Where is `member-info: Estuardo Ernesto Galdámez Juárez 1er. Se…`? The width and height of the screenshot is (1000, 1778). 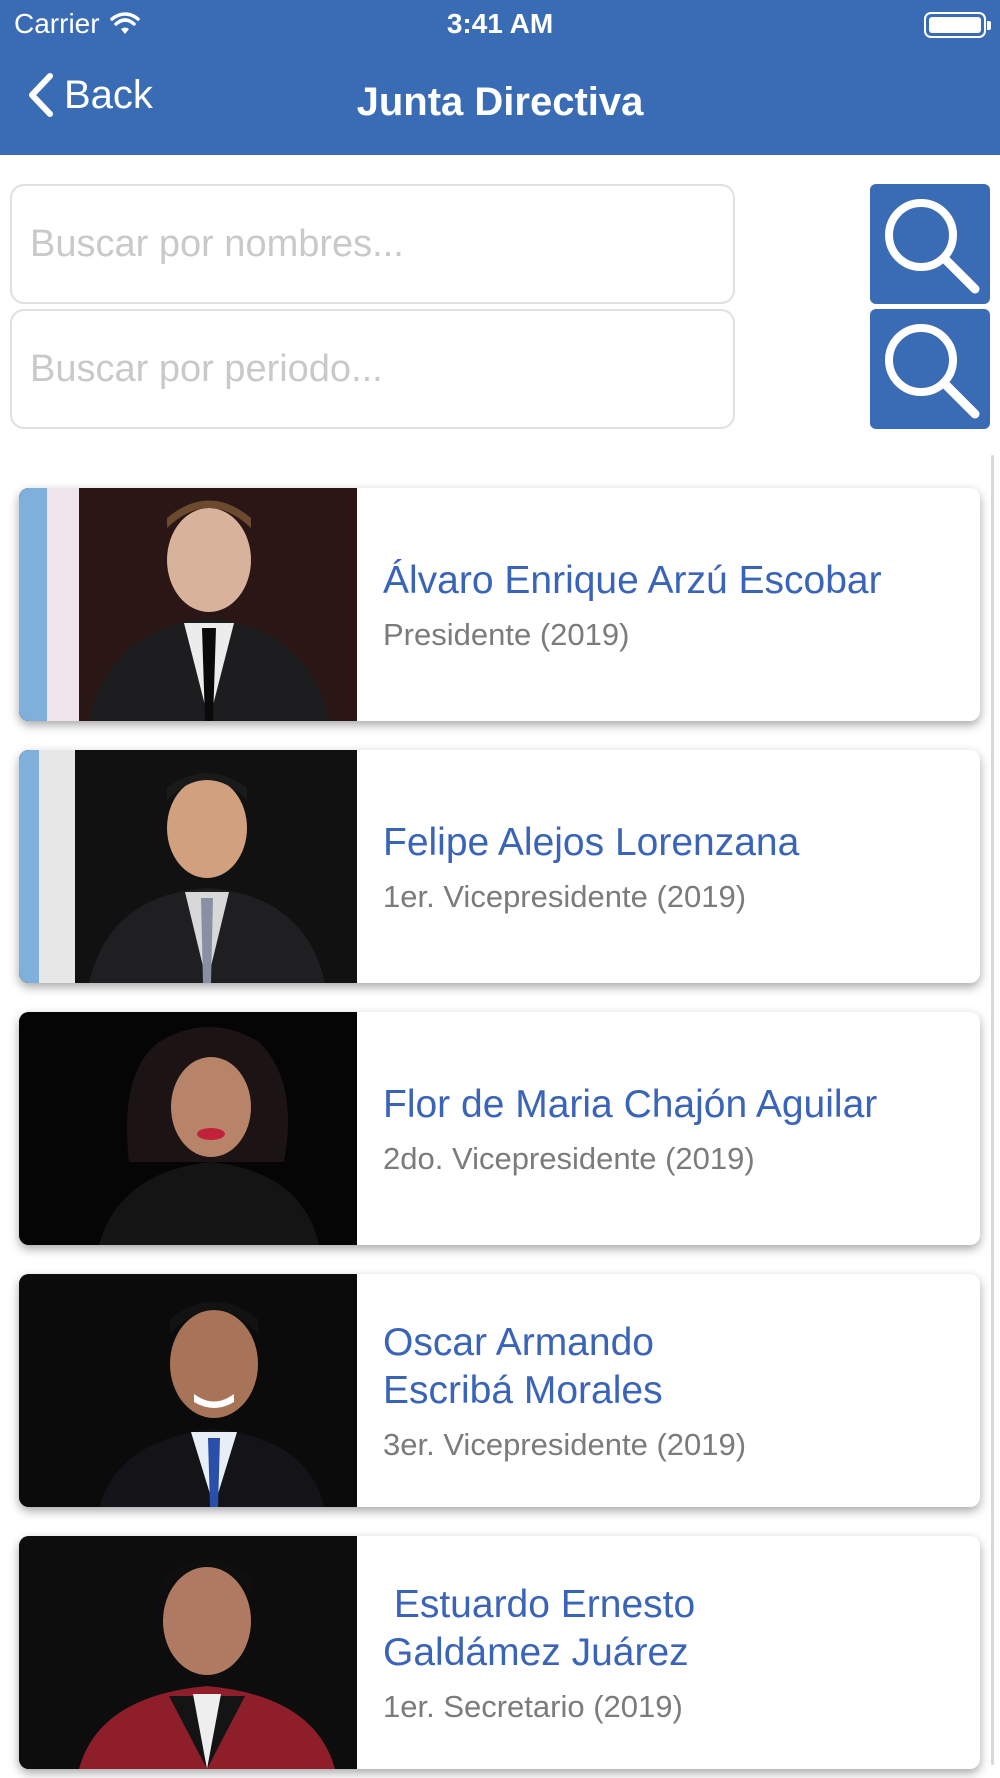 member-info: Estuardo Ernesto Galdámez Juárez 1er. Se… is located at coordinates (671, 1652).